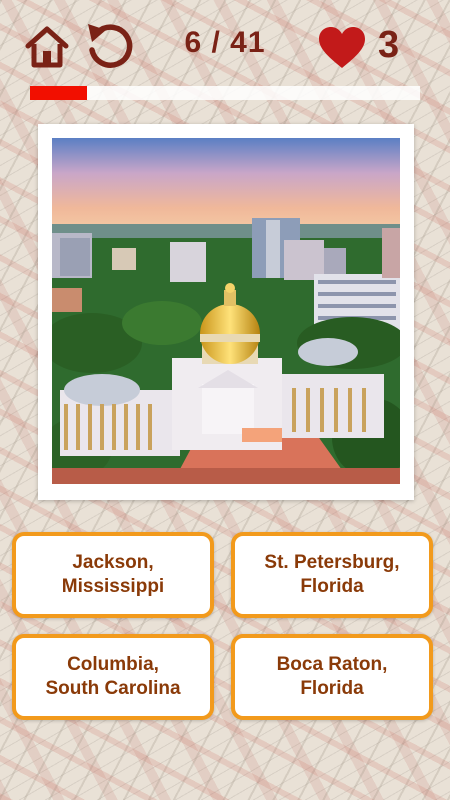 This screenshot has height=800, width=450. Describe the element at coordinates (113, 677) in the screenshot. I see `answer-button-3: Columbia, South Carolina` at that location.